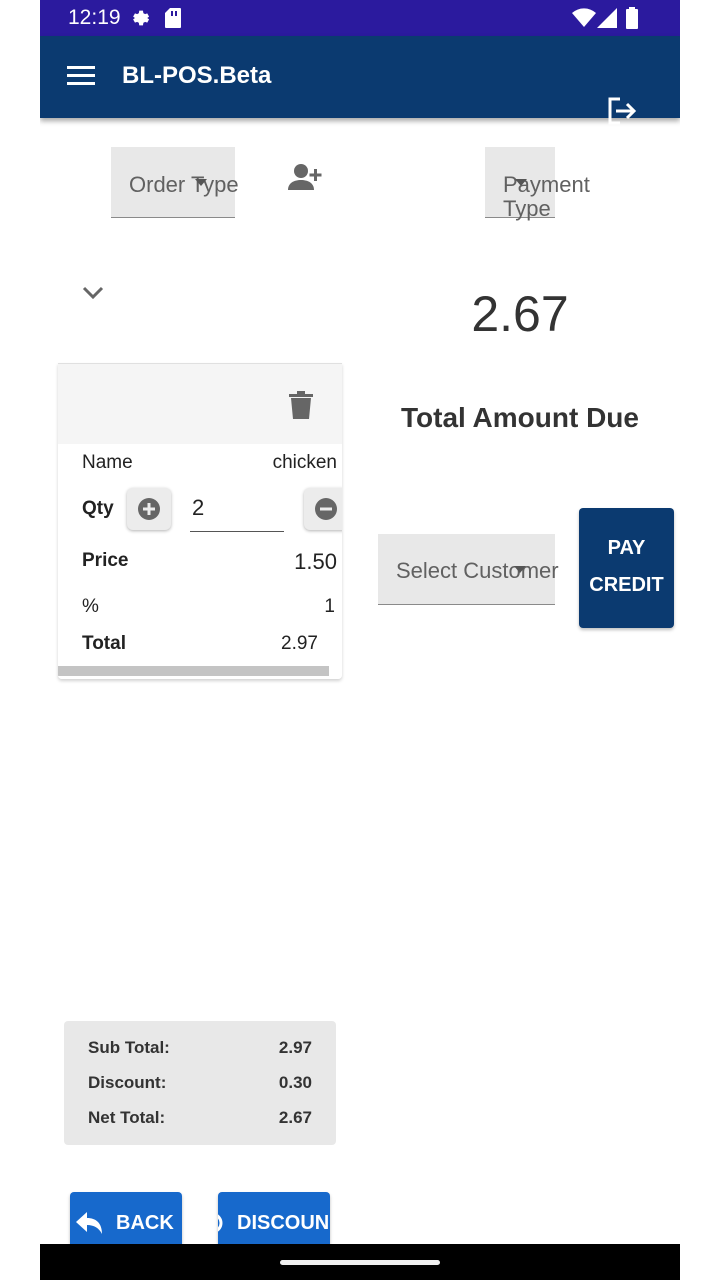 This screenshot has height=1280, width=720. Describe the element at coordinates (94, 17) in the screenshot. I see `status-time: 12:19` at that location.